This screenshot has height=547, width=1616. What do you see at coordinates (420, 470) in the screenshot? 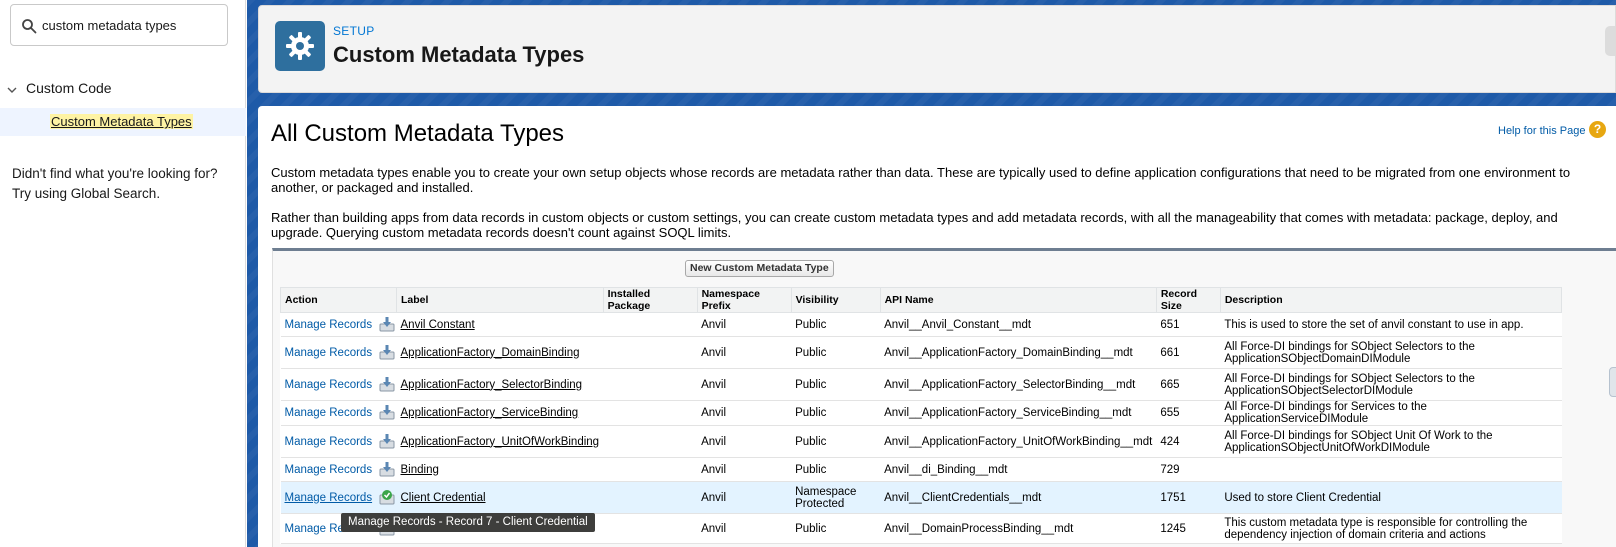
I see `metadata-type-label-link: Binding` at bounding box center [420, 470].